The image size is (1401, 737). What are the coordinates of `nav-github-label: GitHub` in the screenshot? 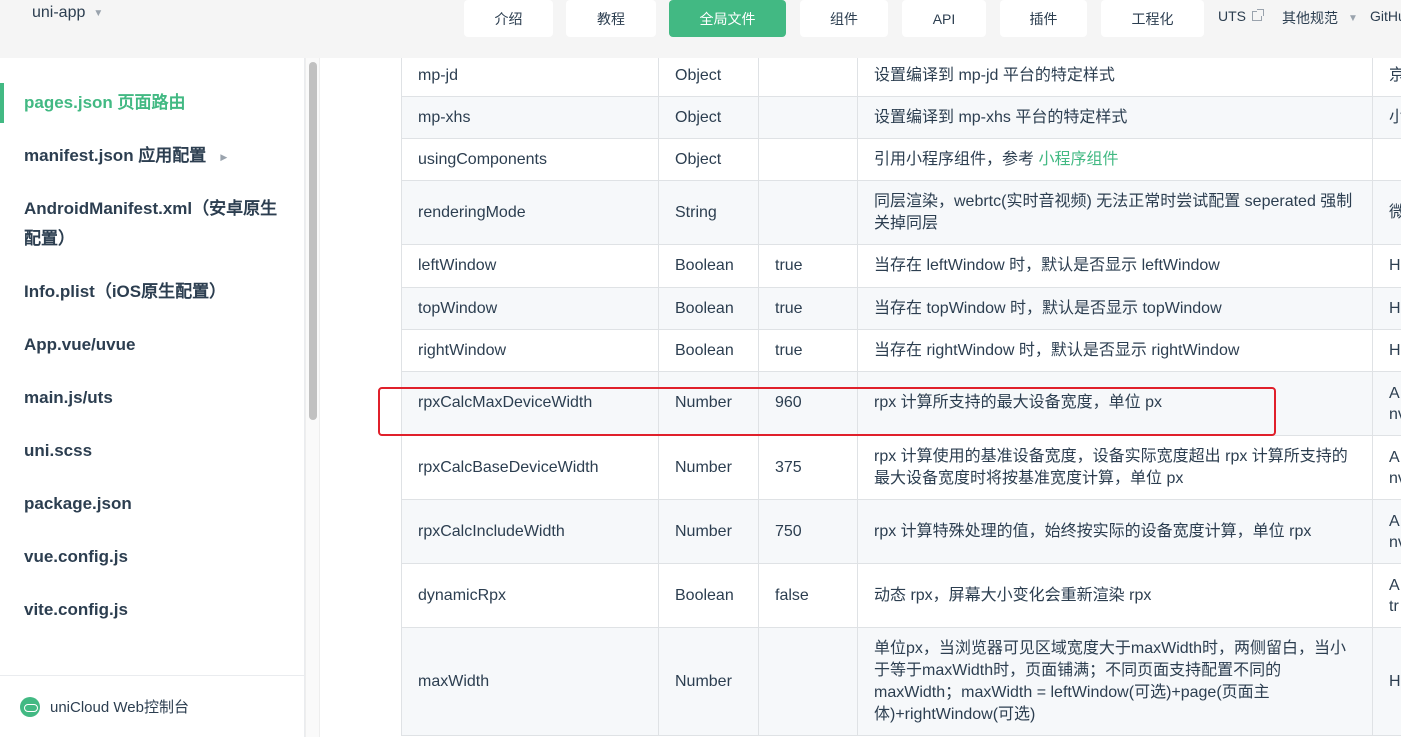 It's located at (1385, 16).